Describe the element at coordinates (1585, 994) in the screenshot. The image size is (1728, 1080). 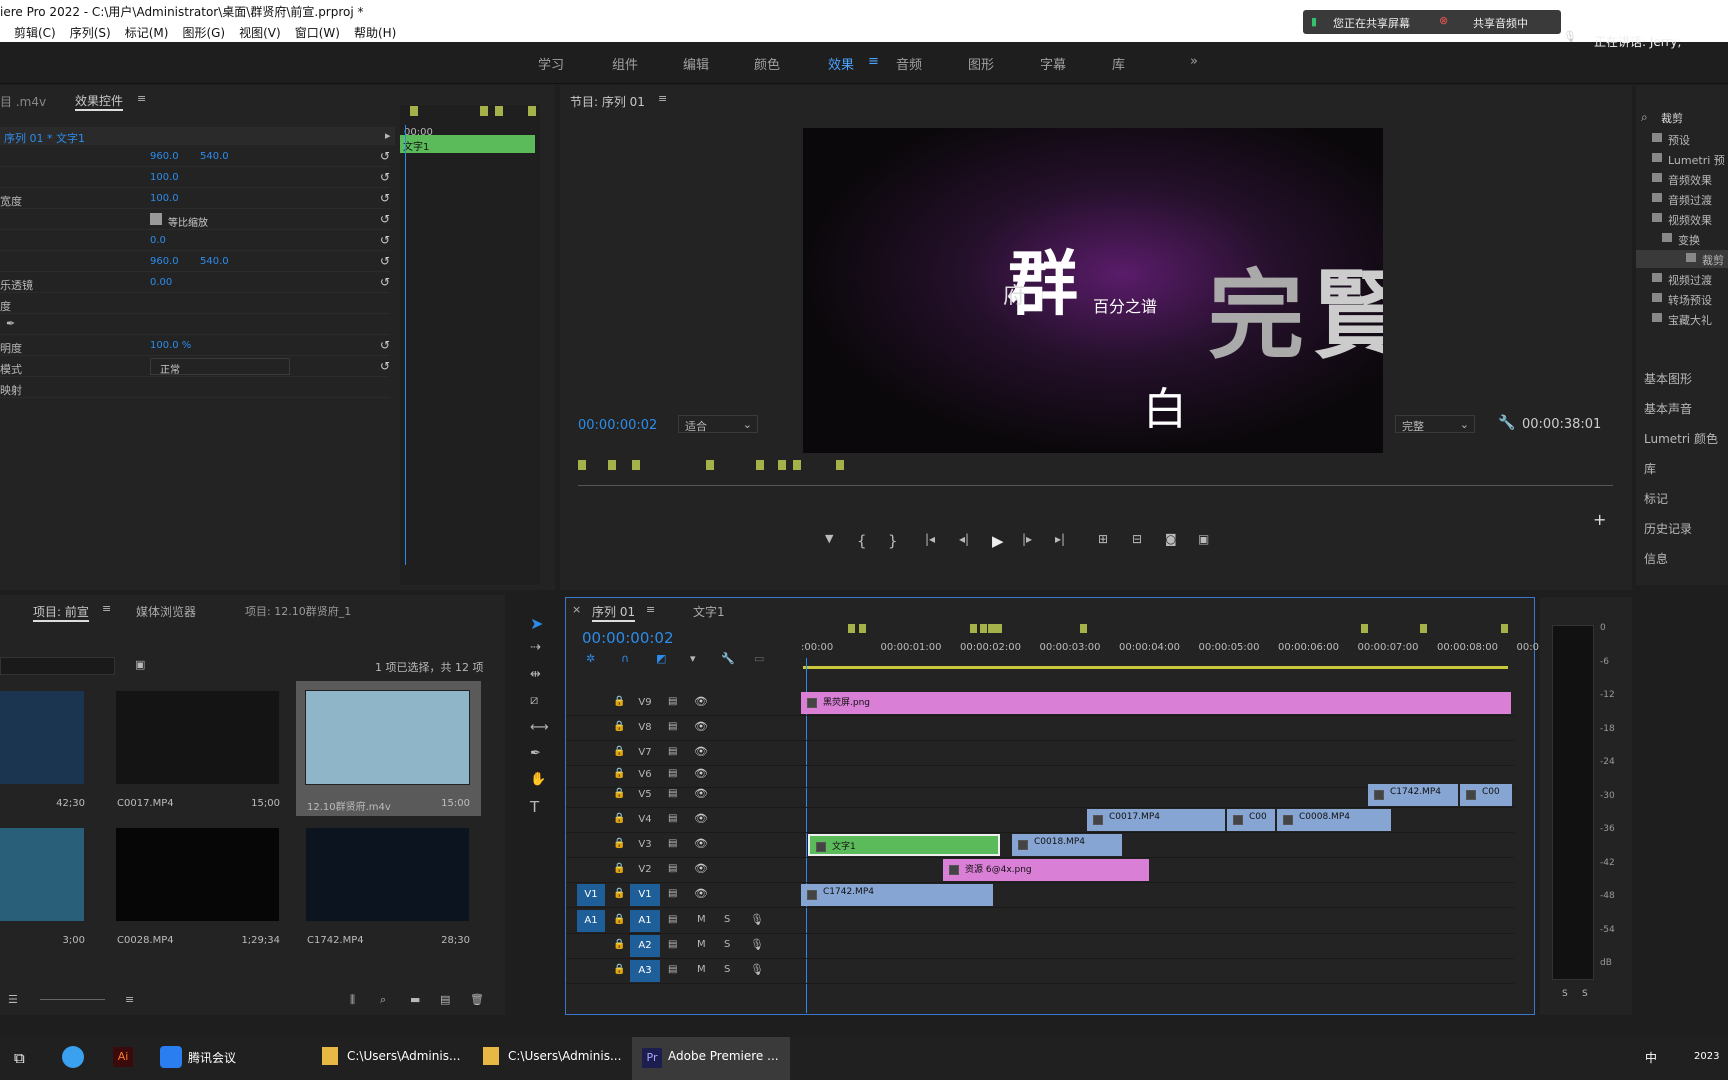
I see `solo-right: S` at that location.